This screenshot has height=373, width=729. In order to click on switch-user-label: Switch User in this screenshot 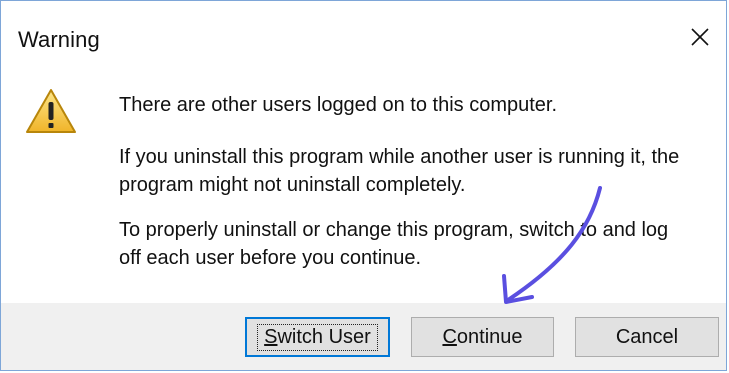, I will do `click(317, 337)`.